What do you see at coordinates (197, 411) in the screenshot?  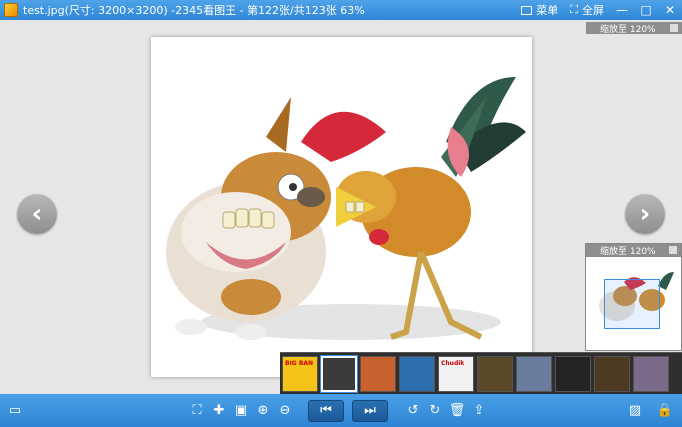 I see `fit-window-icon: ⛶` at bounding box center [197, 411].